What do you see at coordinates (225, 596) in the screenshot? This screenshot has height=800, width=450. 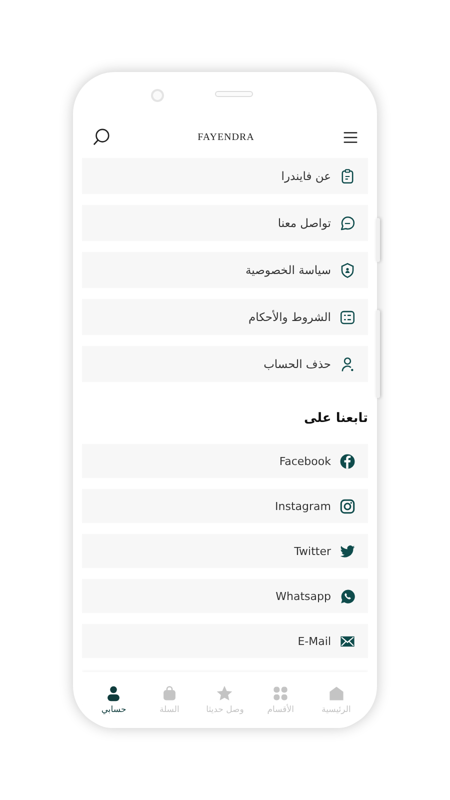 I see `social-link: Whatsapp` at bounding box center [225, 596].